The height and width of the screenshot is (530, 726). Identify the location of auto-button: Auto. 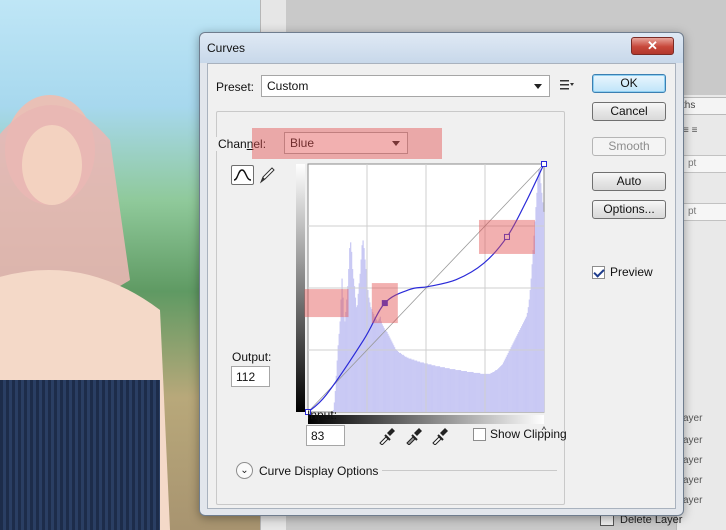
(629, 181).